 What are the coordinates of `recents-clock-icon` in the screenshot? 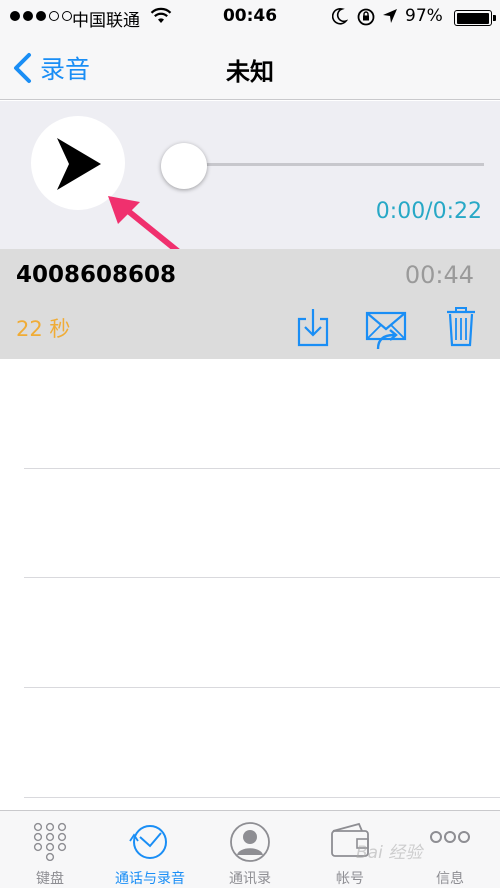 It's located at (148, 842).